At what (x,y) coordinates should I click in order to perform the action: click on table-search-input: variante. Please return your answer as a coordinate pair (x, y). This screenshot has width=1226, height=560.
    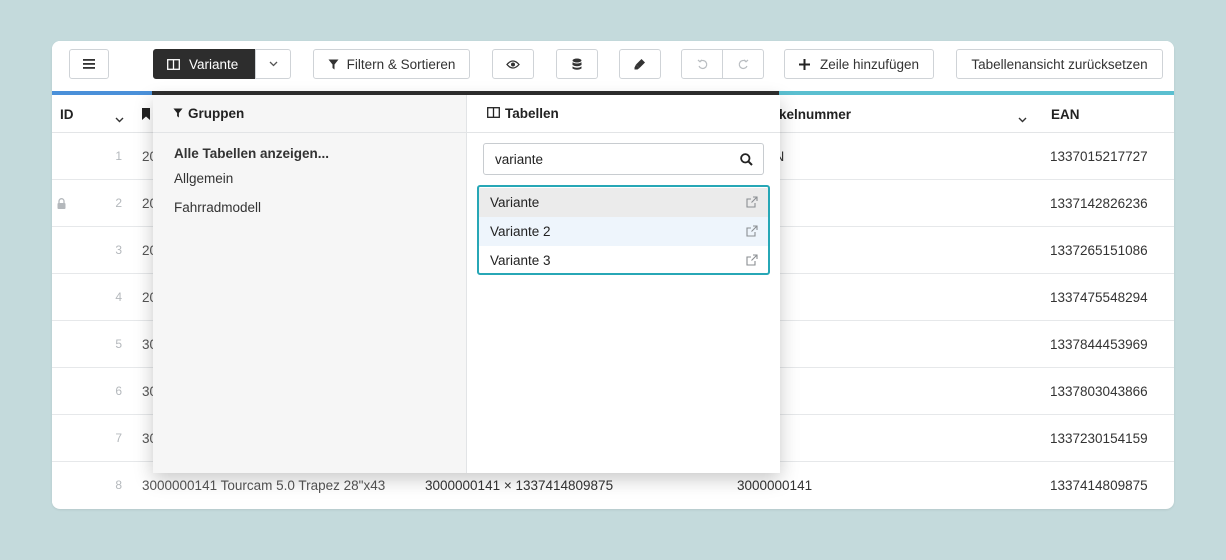
    Looking at the image, I should click on (623, 159).